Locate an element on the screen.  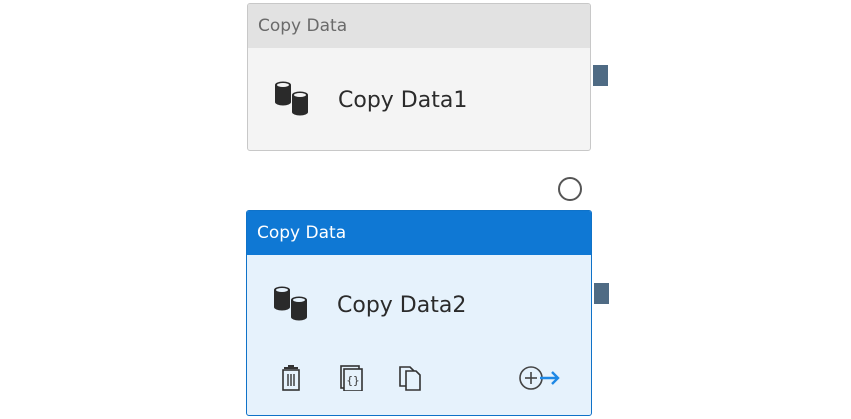
clone-icon is located at coordinates (410, 380).